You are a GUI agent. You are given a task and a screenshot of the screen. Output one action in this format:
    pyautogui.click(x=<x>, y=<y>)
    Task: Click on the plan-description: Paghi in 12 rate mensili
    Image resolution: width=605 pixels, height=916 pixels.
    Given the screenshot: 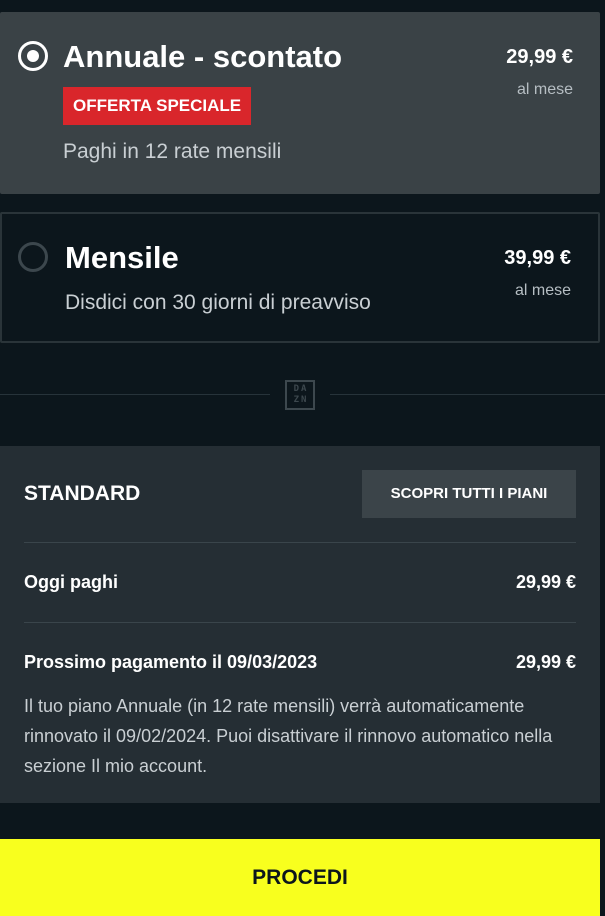 What is the action you would take?
    pyautogui.click(x=172, y=151)
    